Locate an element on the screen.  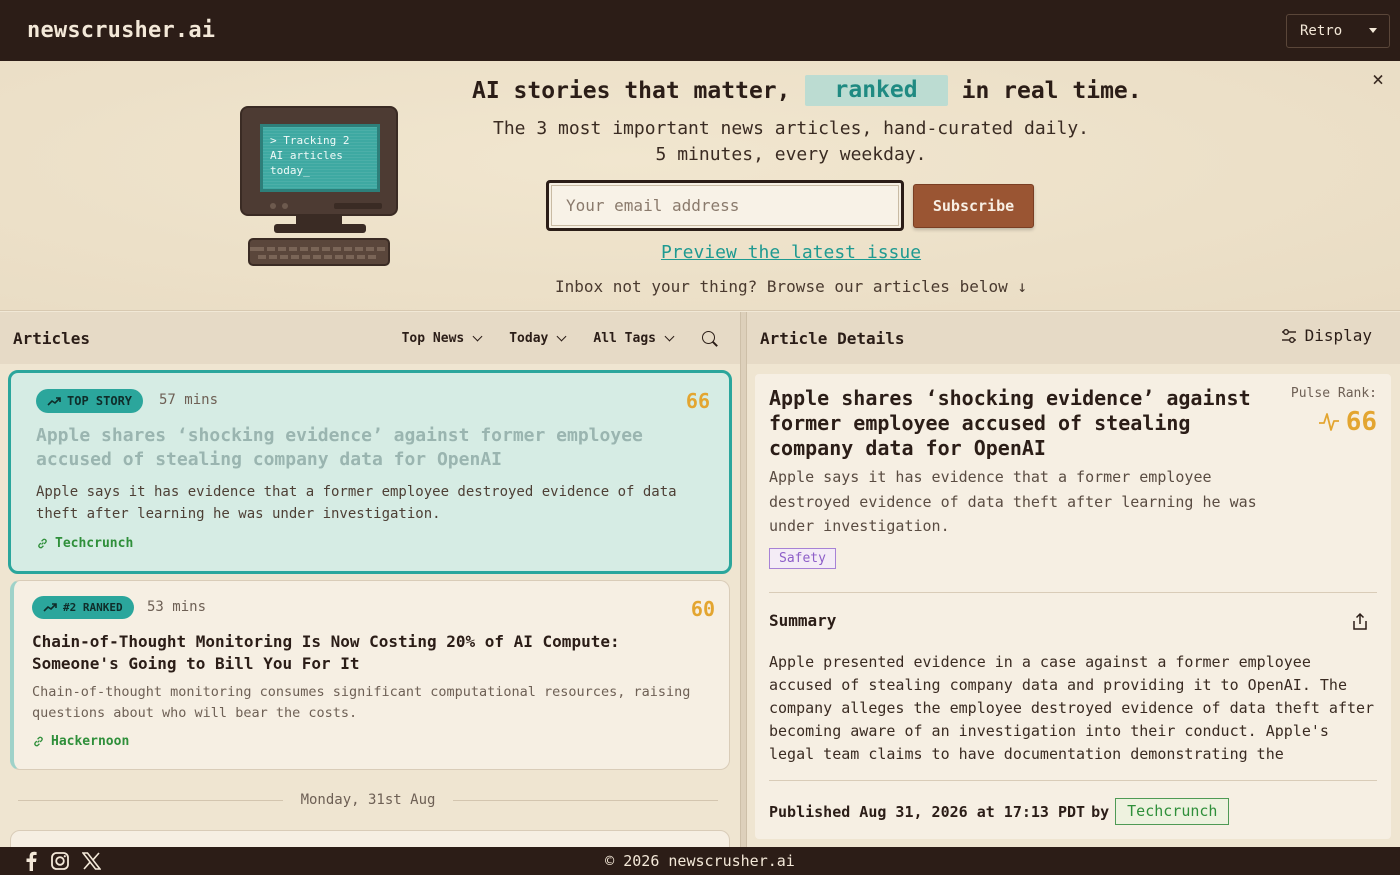
published-by: by is located at coordinates (1100, 811).